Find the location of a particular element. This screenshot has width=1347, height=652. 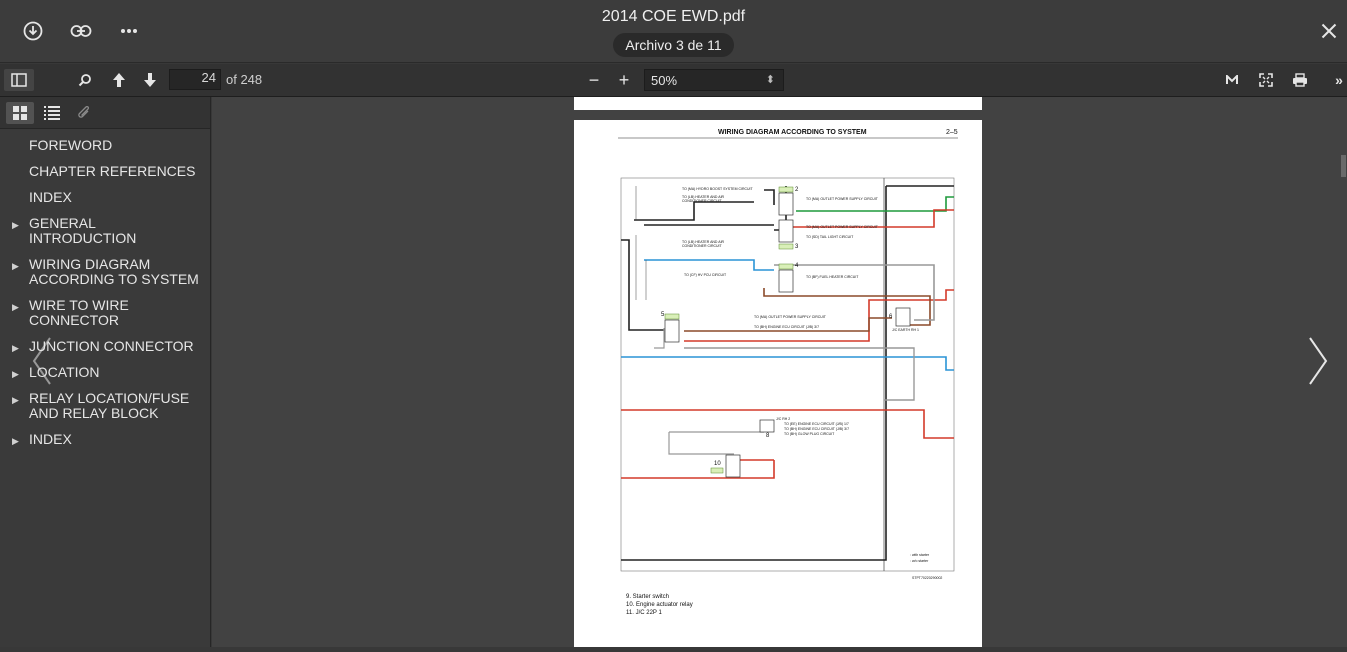

legend-note: : with starter is located at coordinates (920, 555).